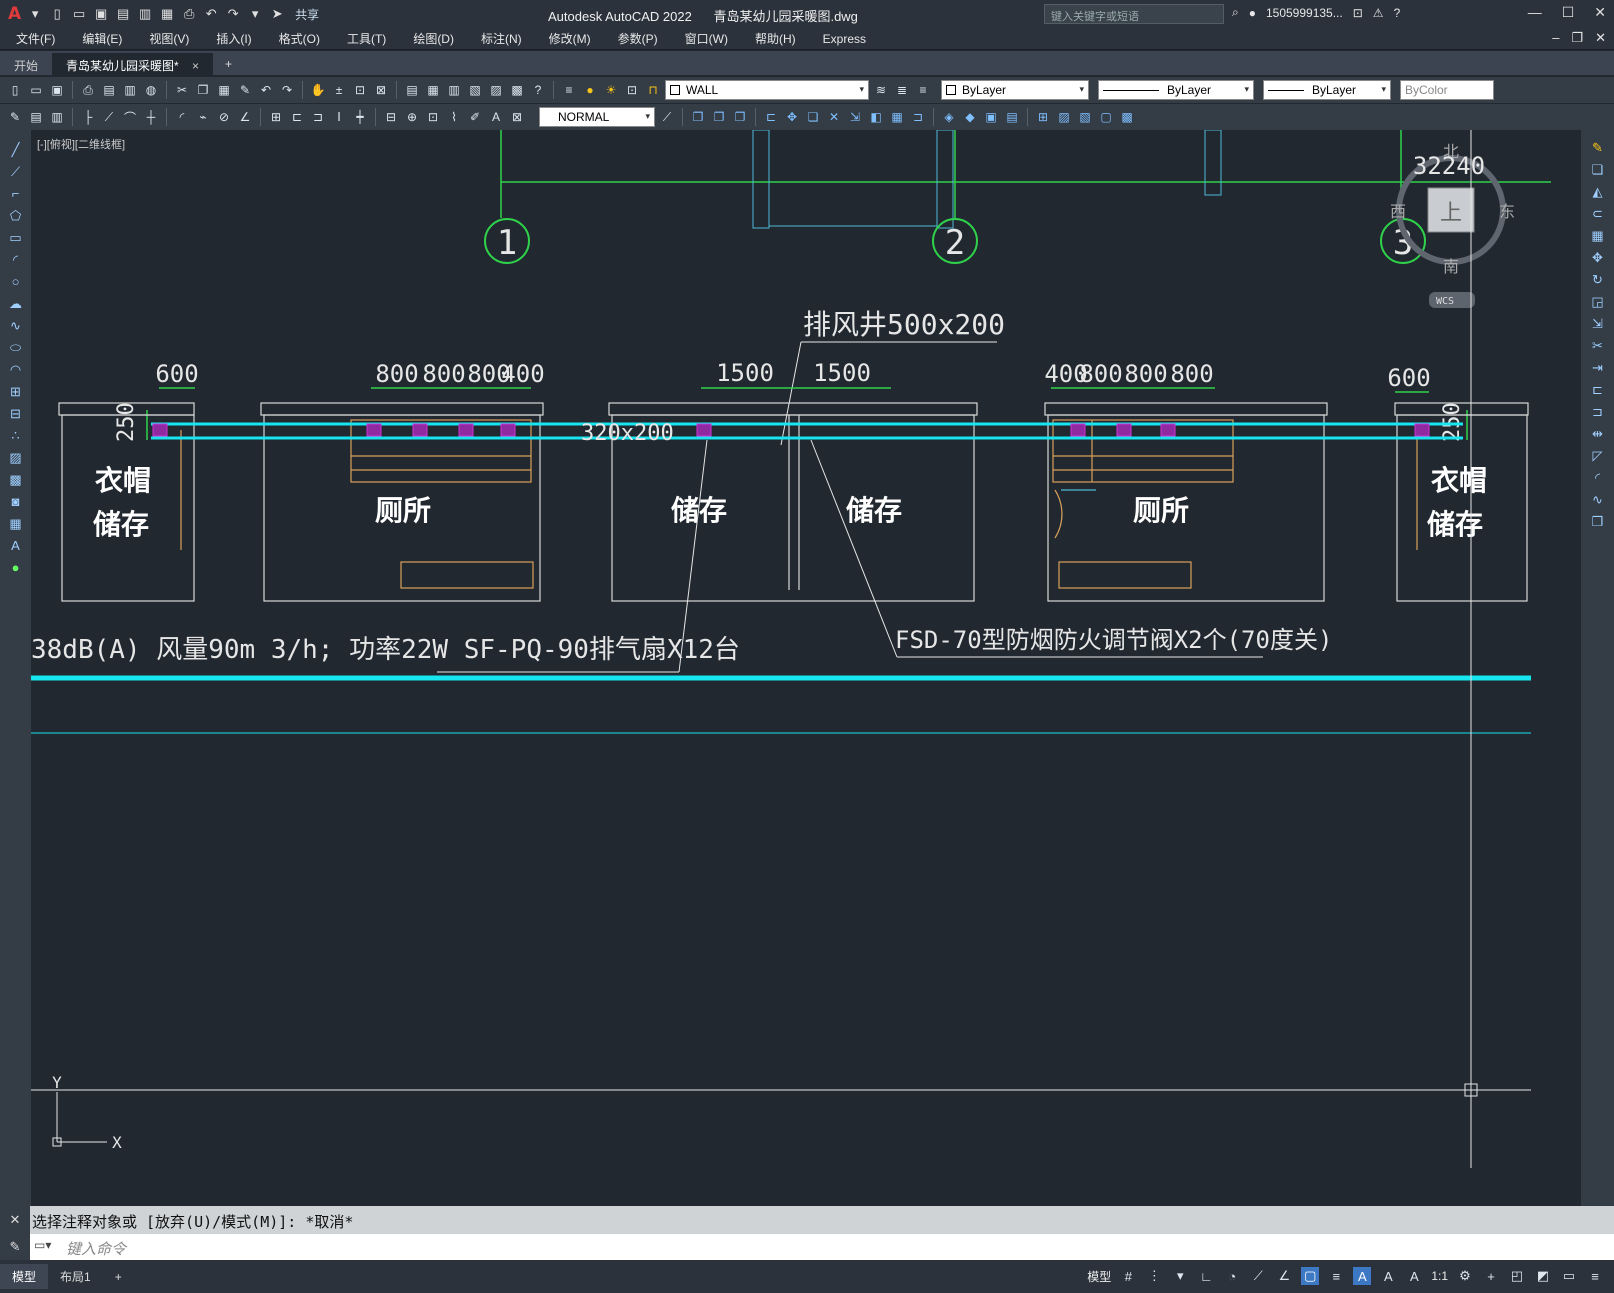 Image resolution: width=1614 pixels, height=1293 pixels. Describe the element at coordinates (1598, 169) in the screenshot. I see `copy-icon: ❏` at that location.